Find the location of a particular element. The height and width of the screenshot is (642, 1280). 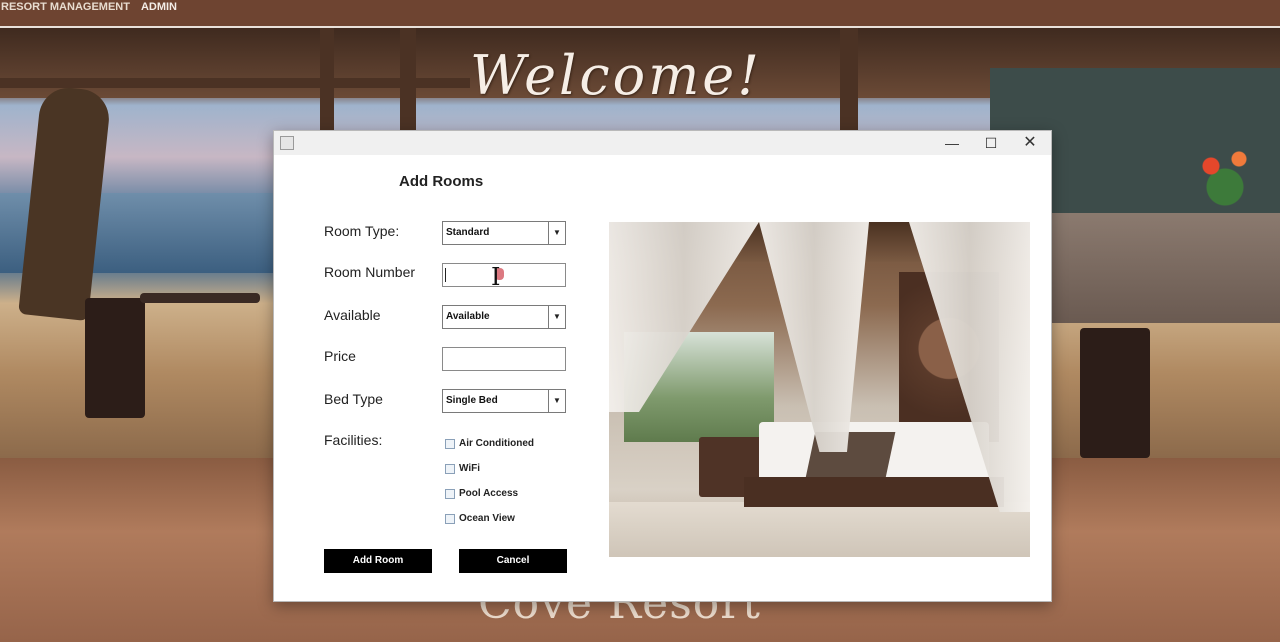

room-type-select: Standard ▼ is located at coordinates (504, 233).